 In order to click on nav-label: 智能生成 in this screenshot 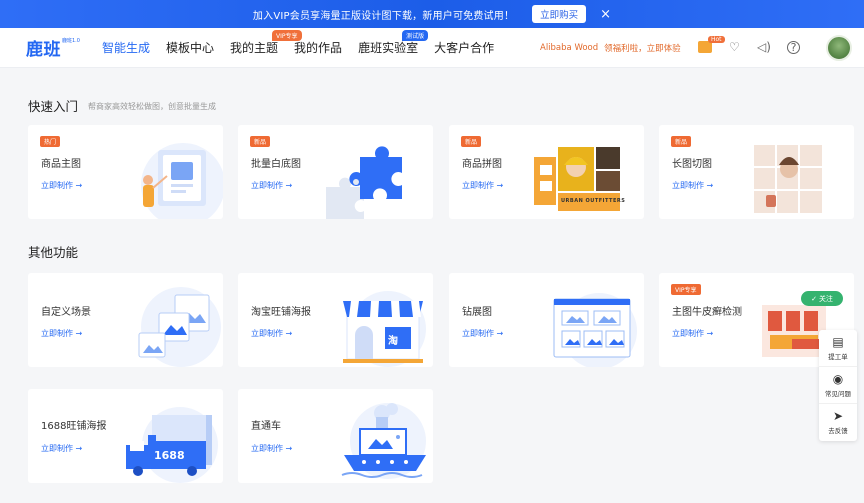, I will do `click(126, 48)`.